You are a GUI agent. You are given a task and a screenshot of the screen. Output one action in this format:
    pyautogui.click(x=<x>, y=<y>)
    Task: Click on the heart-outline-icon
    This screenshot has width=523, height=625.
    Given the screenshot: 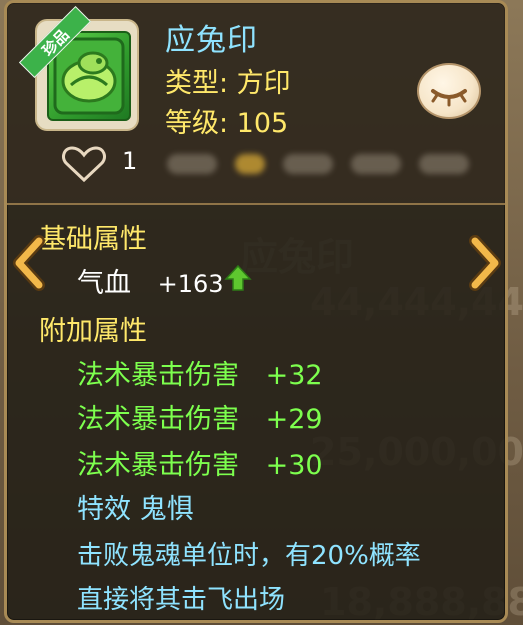 What is the action you would take?
    pyautogui.click(x=84, y=164)
    